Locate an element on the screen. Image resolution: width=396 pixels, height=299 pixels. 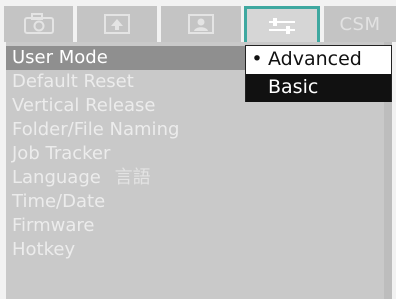
menu-tab-strip: CSM is located at coordinates (200, 24).